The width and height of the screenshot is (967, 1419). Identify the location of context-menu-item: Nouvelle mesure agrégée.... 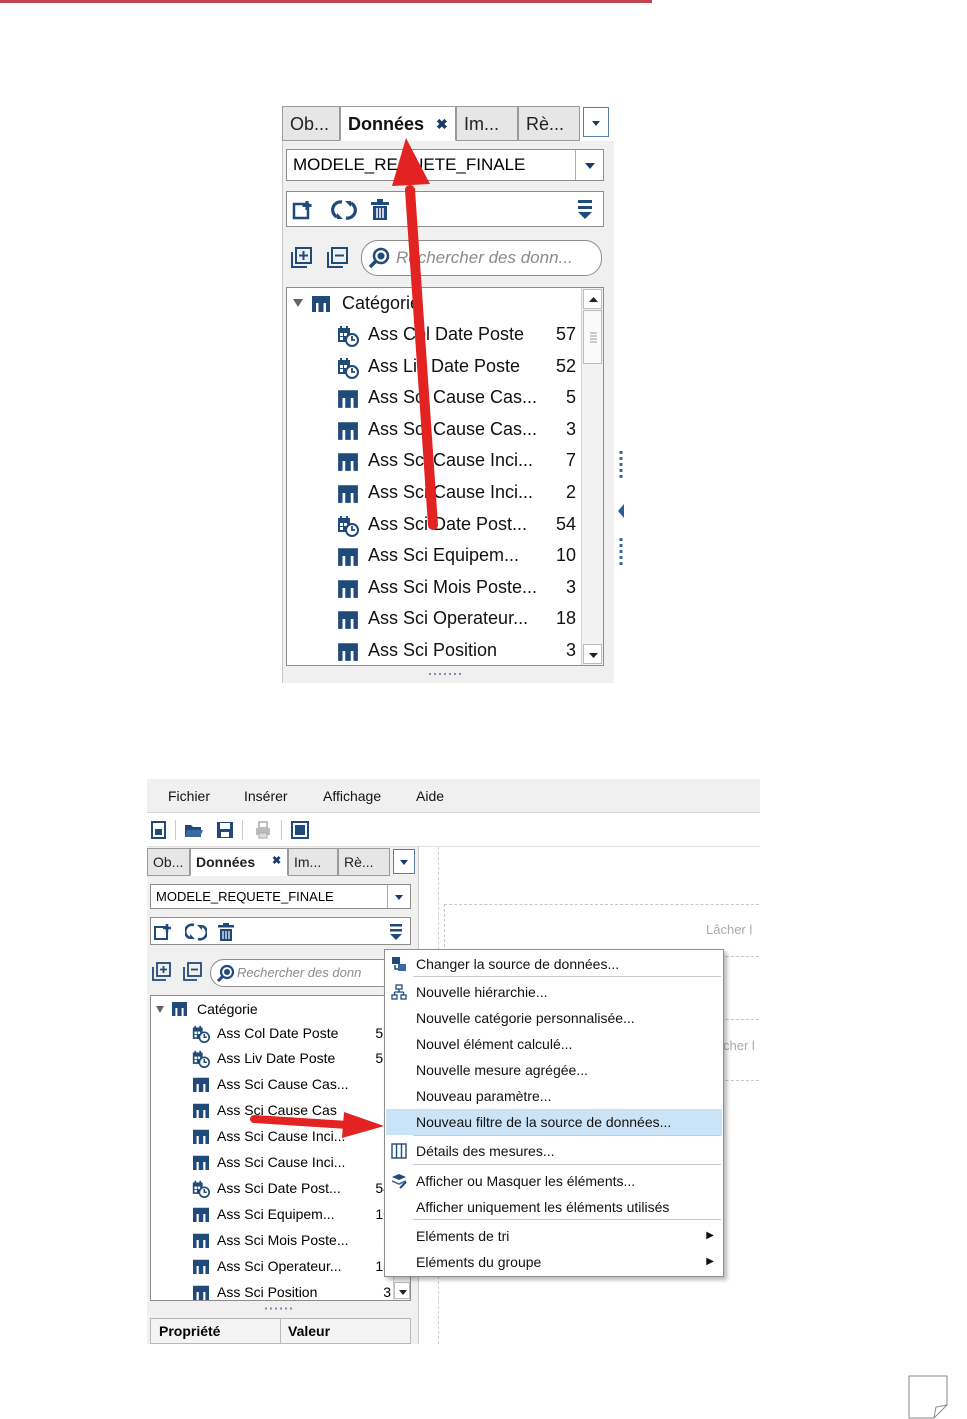
(554, 1070).